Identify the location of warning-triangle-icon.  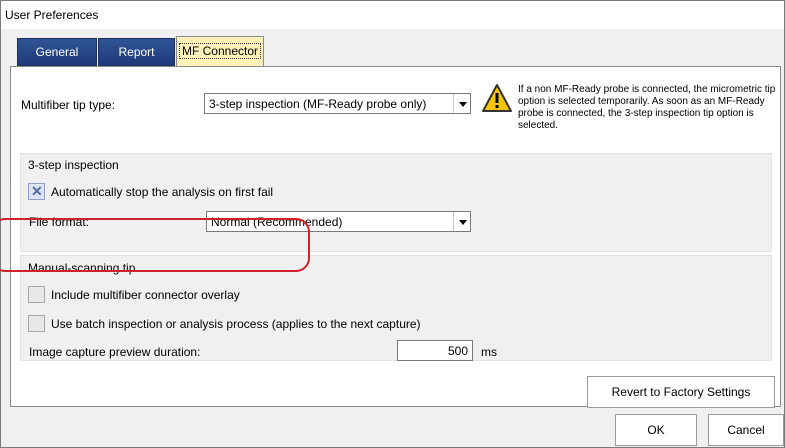
(497, 98).